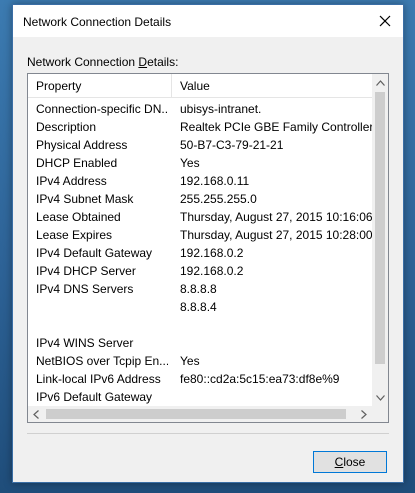 This screenshot has width=415, height=493. I want to click on row-property: Link-local IPv6 Address, so click(98, 379).